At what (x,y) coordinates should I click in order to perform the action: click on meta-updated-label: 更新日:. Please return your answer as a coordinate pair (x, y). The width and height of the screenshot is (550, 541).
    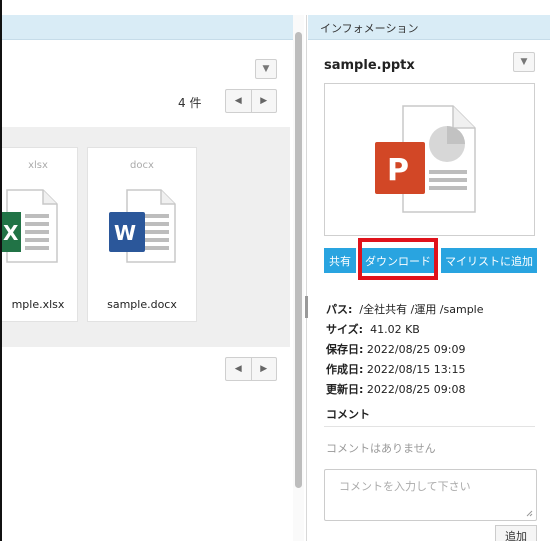
    Looking at the image, I should click on (345, 389).